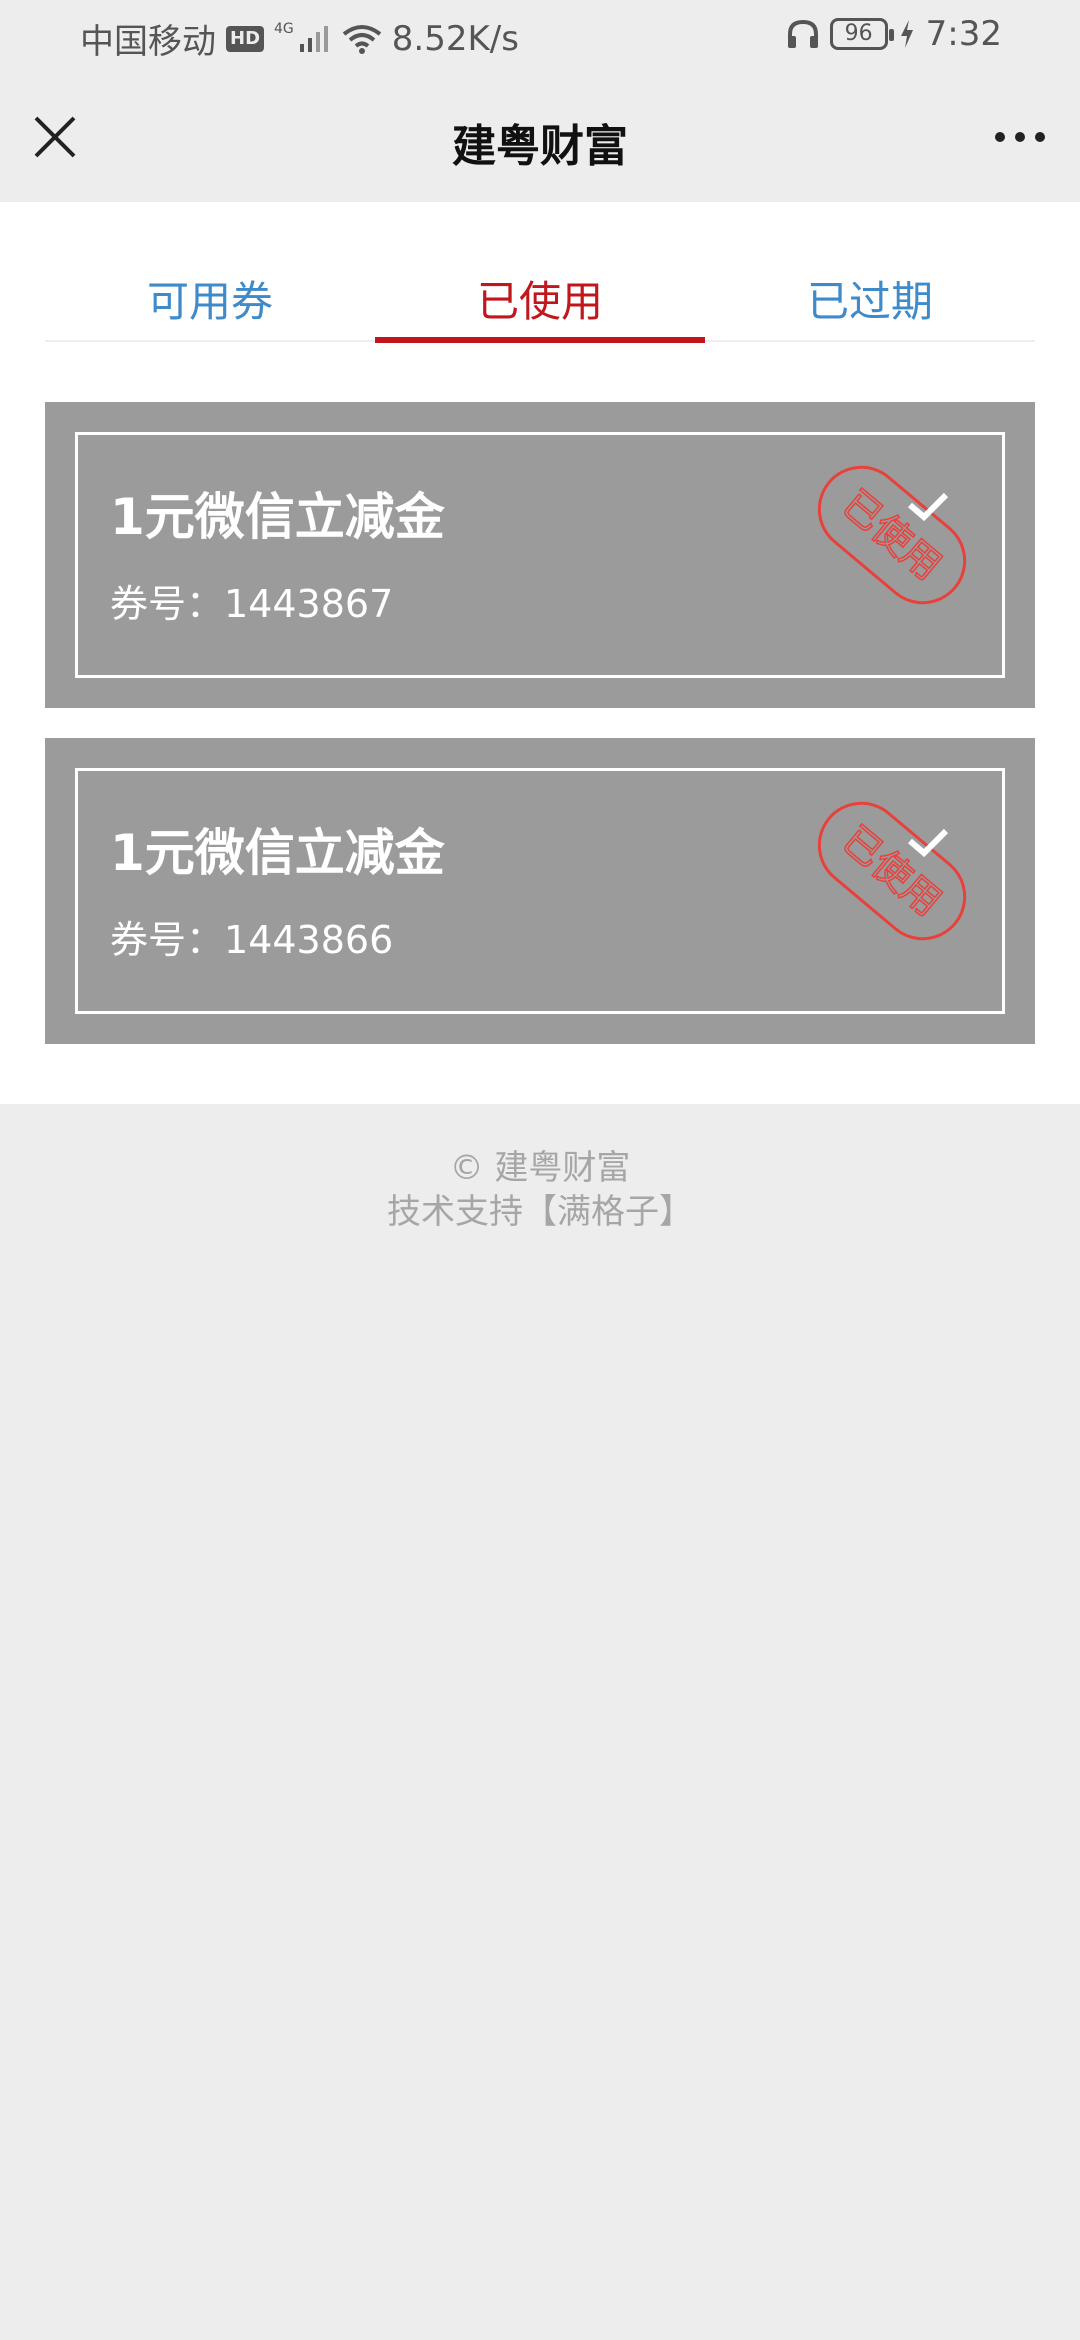 Image resolution: width=1080 pixels, height=2340 pixels. Describe the element at coordinates (540, 1212) in the screenshot. I see `tech-support-text: 技术支持【满格子】` at that location.